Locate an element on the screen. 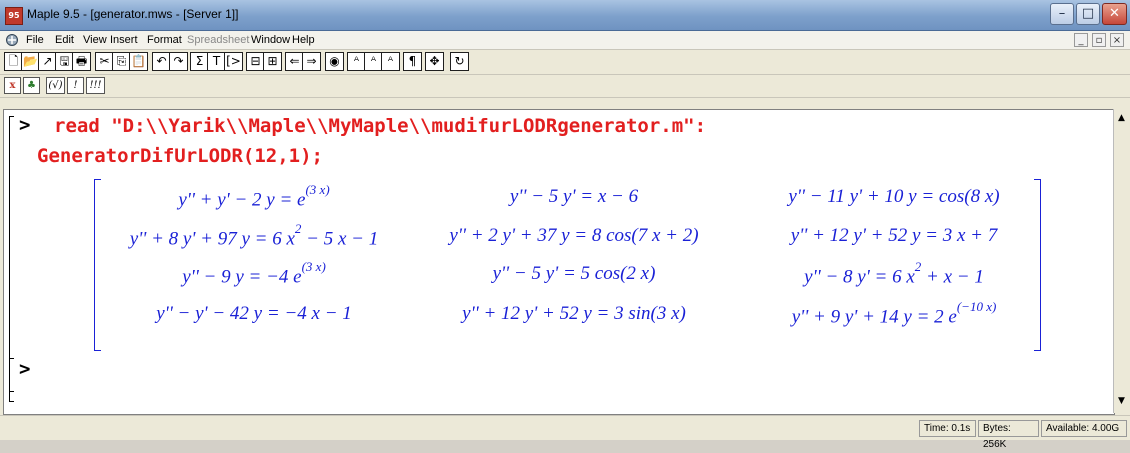 Image resolution: width=1130 pixels, height=453 pixels. main-toolbar: 🗋 📂 ↗ 🖫 🖶 ✂ ⎘ 📋 ↶ ↷ Σ T [> ⊟ ⊞ ⇐ ⇒ ◉ ᴬ ᴬ ᴬ ¶ ✥ ↻ is located at coordinates (565, 62).